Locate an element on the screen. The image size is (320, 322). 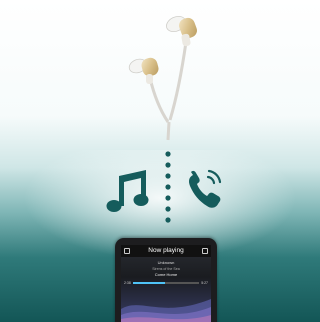
music-note-icon is located at coordinates (127, 191).